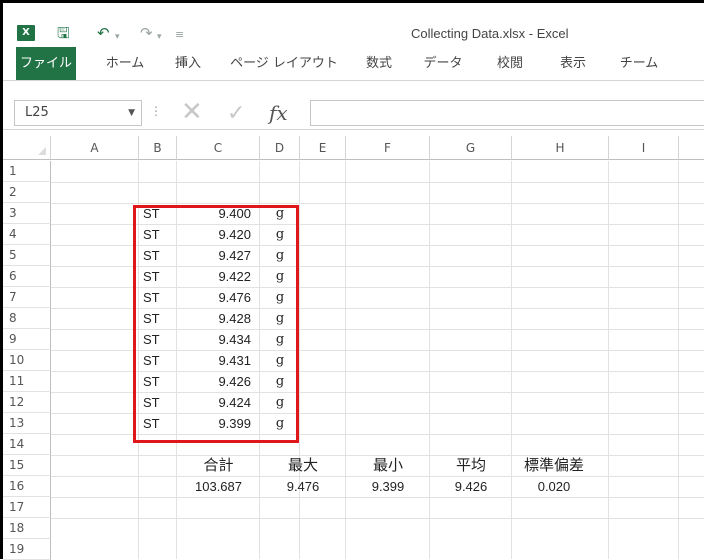 The height and width of the screenshot is (560, 704). I want to click on tab-page-layout: ページ レイアウト, so click(284, 63).